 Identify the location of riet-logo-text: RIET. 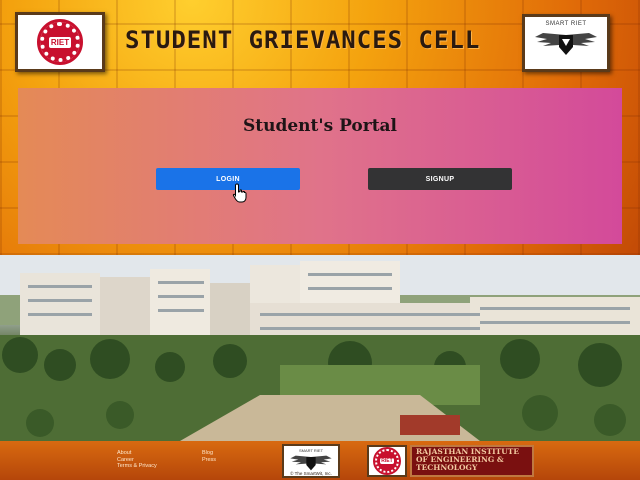
(60, 42).